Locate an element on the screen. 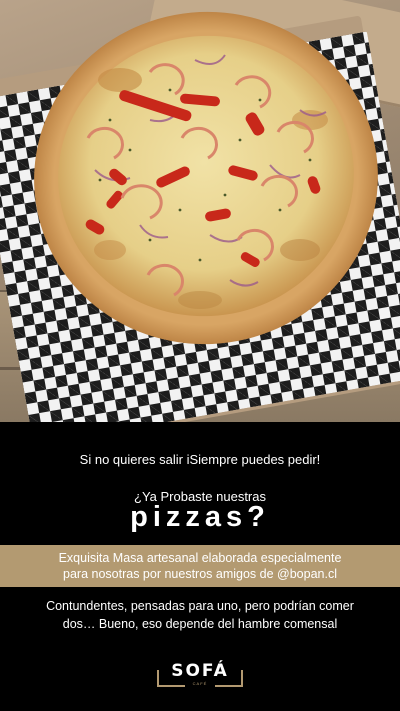  sofa-cafe-logo: SOFÁ CAFÉ is located at coordinates (200, 675).